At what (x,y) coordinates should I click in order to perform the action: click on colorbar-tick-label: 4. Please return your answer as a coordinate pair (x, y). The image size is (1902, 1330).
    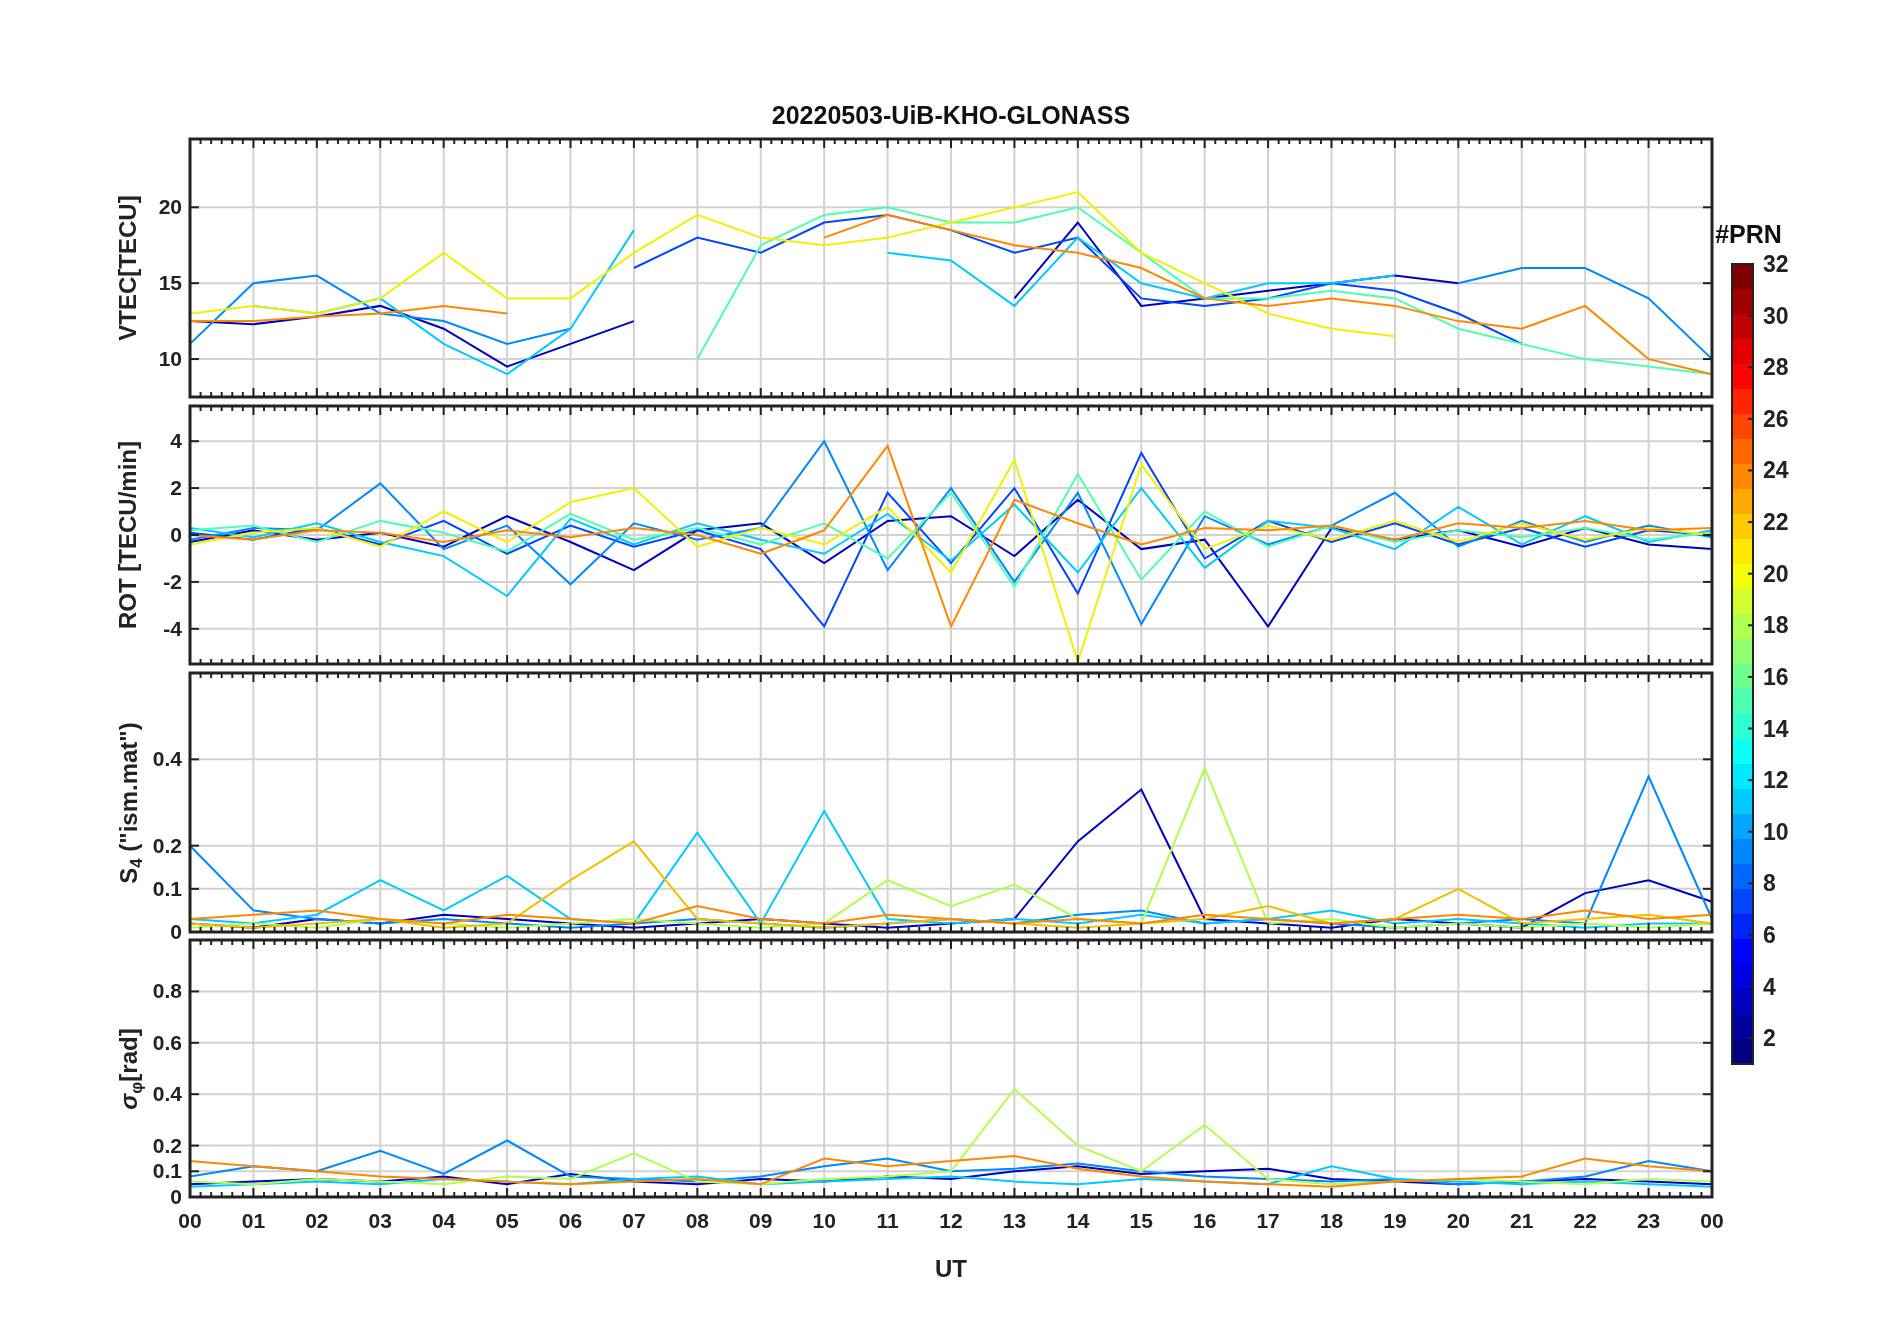
    Looking at the image, I should click on (1769, 986).